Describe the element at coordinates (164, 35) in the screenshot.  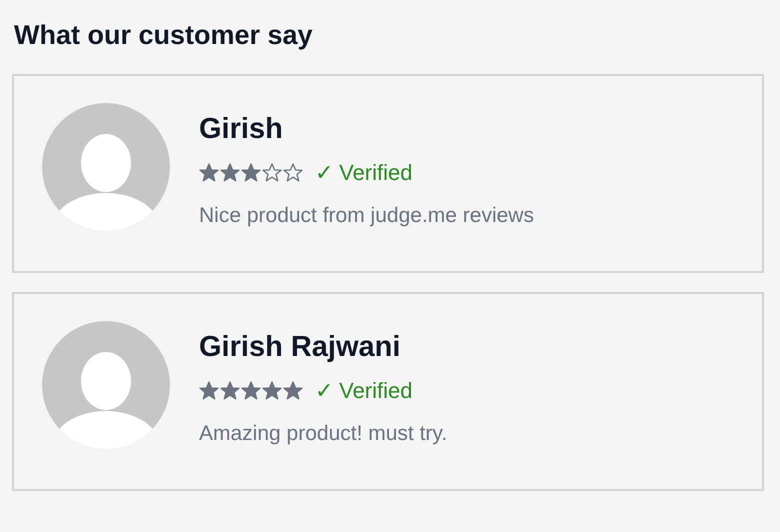
I see `section-title: What our customer say` at that location.